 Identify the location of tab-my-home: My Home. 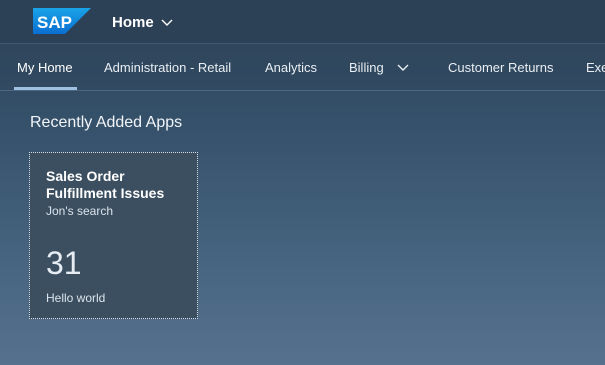
(45, 67).